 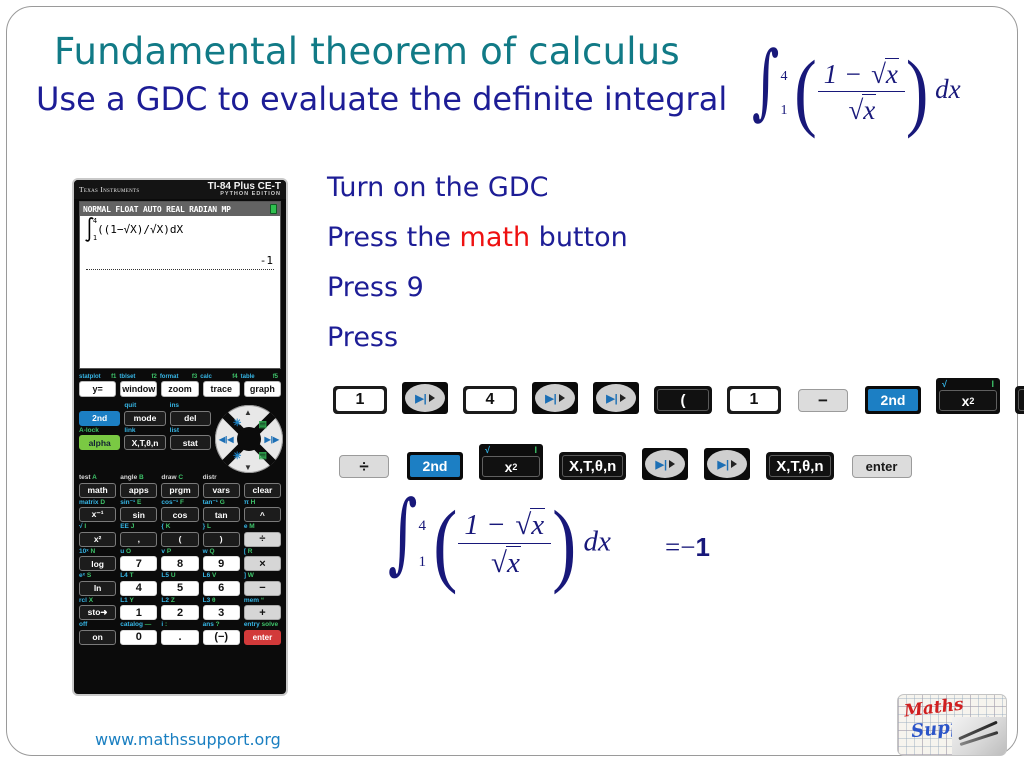 I want to click on model-name: TI-84 Plus CE-T PYTHON EDITION, so click(x=244, y=188).